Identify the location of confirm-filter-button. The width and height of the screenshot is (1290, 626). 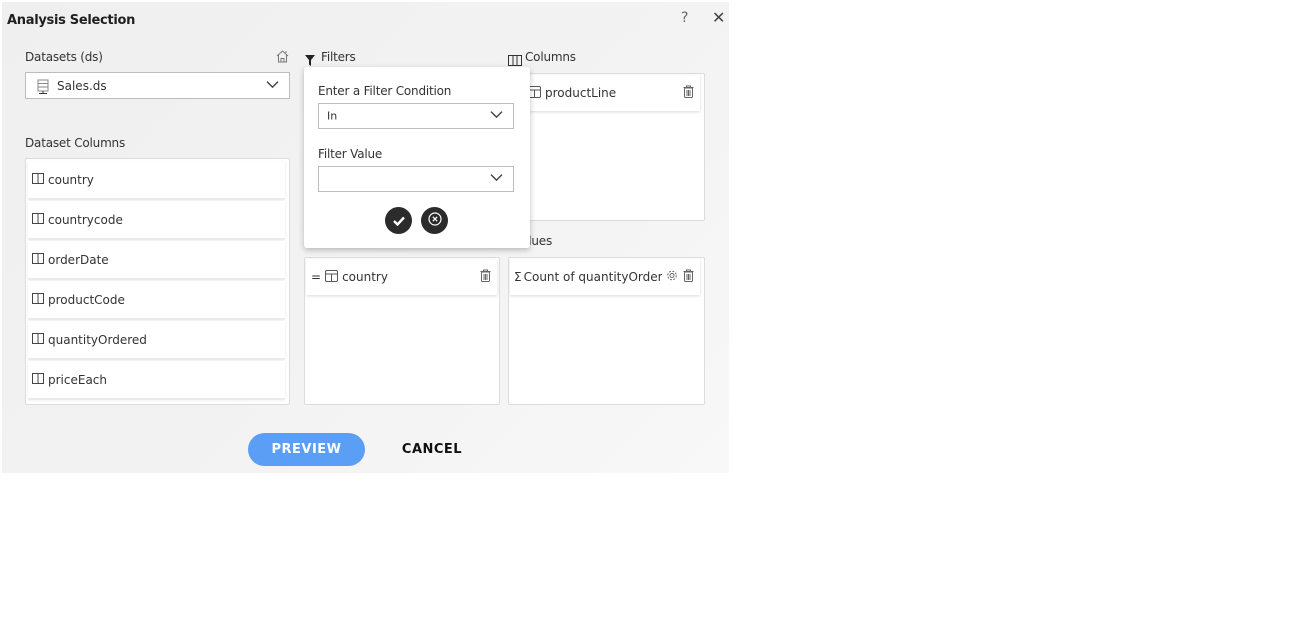
(398, 220).